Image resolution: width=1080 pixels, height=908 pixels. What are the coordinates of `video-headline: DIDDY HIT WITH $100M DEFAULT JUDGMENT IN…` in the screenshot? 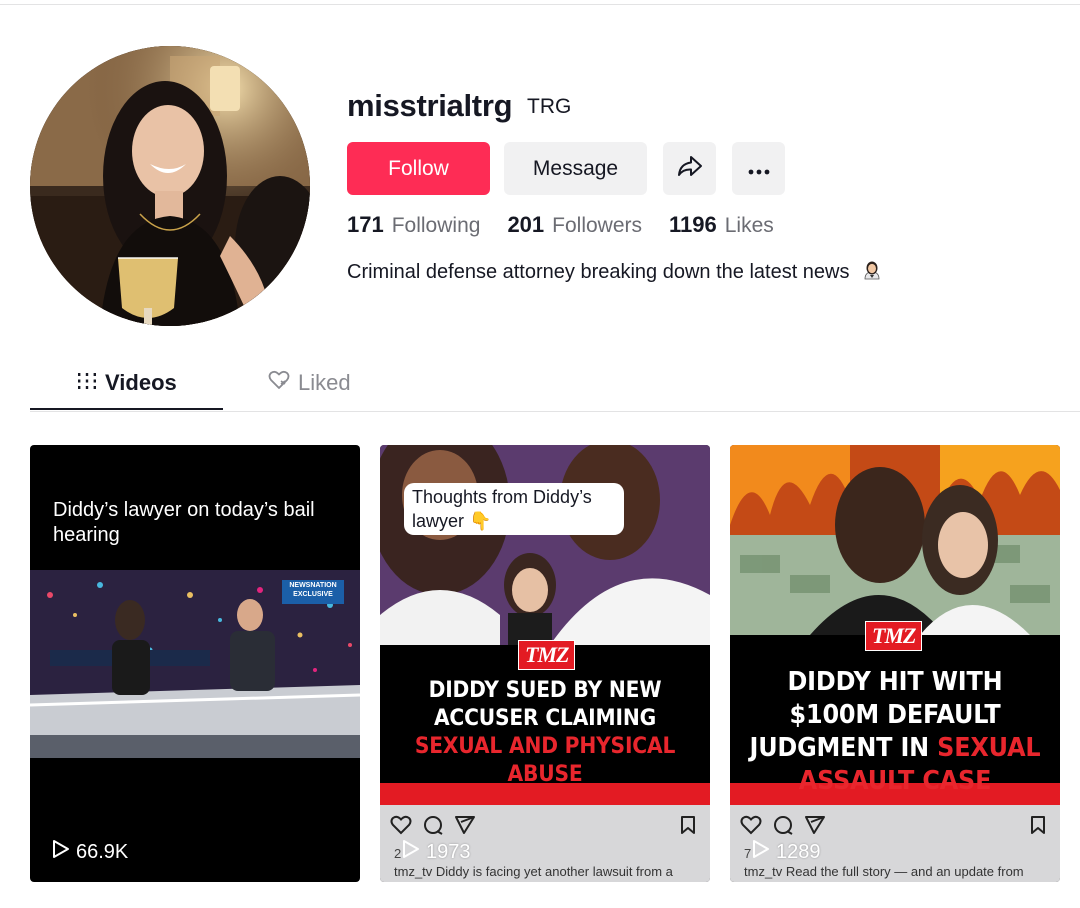 It's located at (895, 732).